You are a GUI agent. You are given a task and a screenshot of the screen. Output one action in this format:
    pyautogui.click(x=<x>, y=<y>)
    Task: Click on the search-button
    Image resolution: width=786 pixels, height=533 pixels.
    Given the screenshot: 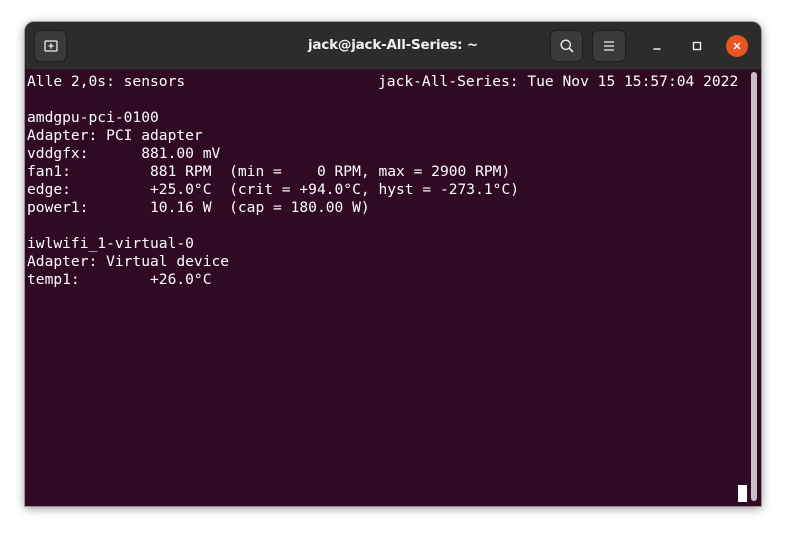 What is the action you would take?
    pyautogui.click(x=566, y=46)
    